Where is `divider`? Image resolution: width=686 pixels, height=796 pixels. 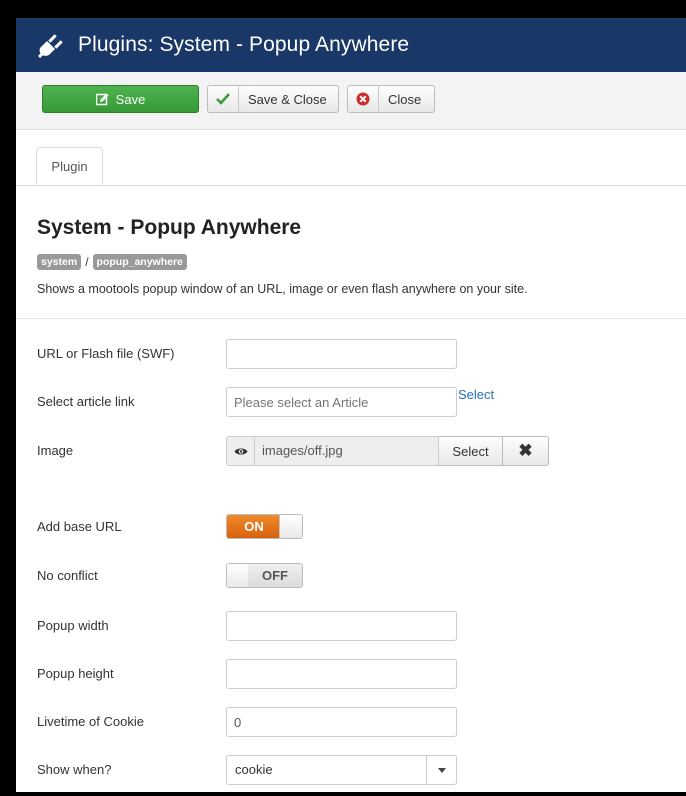
divider is located at coordinates (351, 318).